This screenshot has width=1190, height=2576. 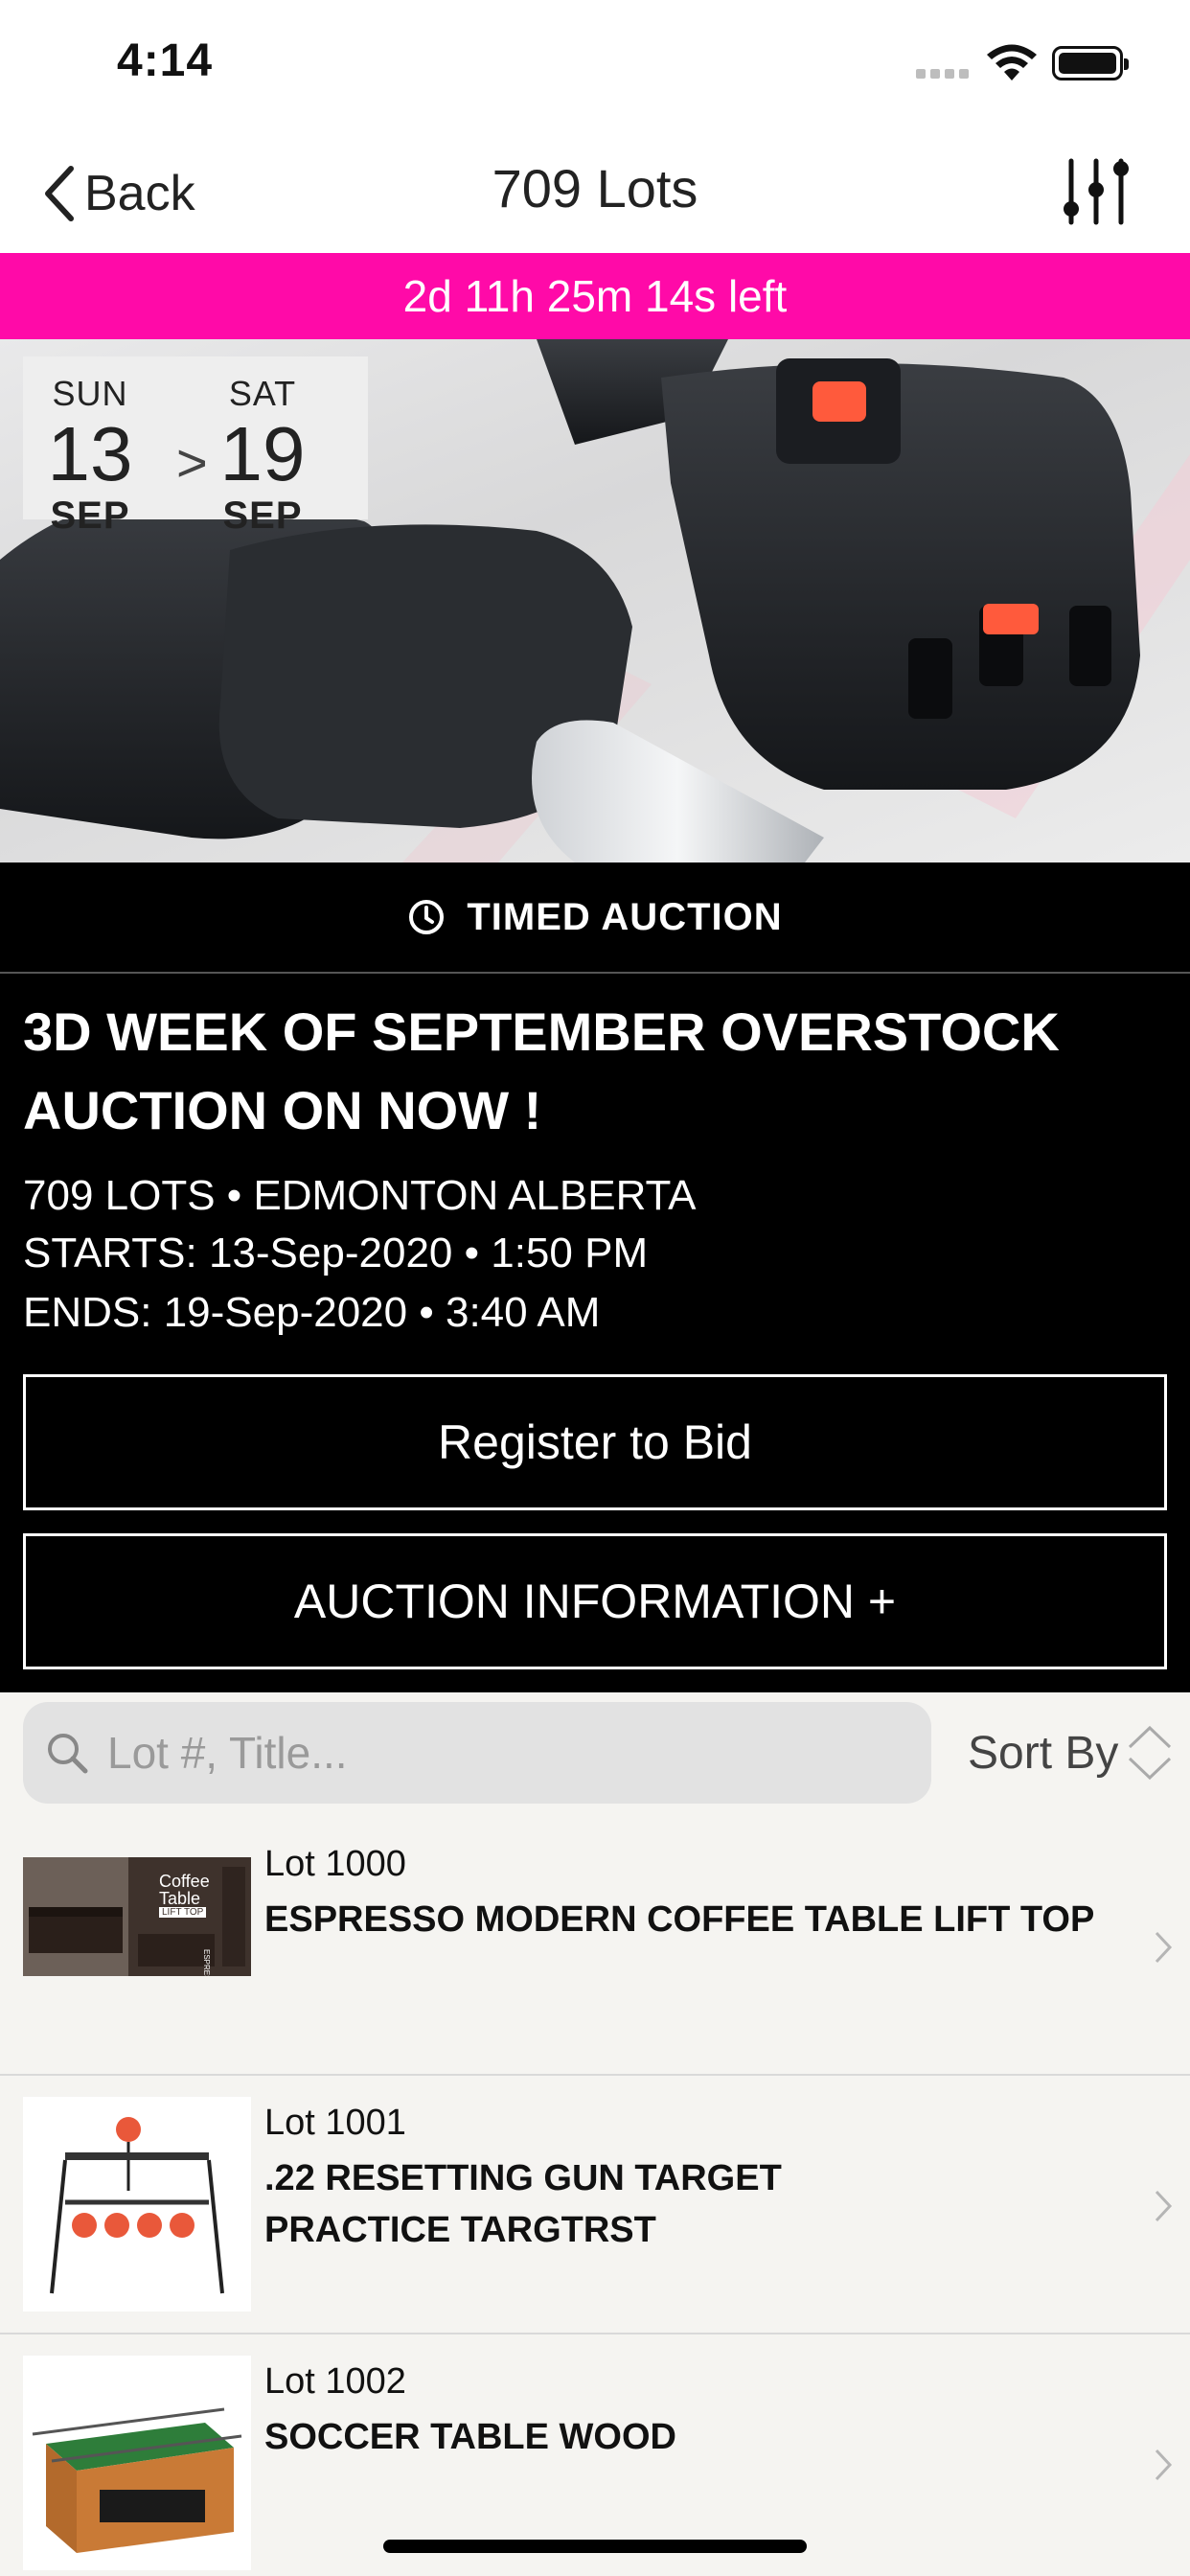 I want to click on countdown-banner: 2d 11h 25m 14s left, so click(x=595, y=296).